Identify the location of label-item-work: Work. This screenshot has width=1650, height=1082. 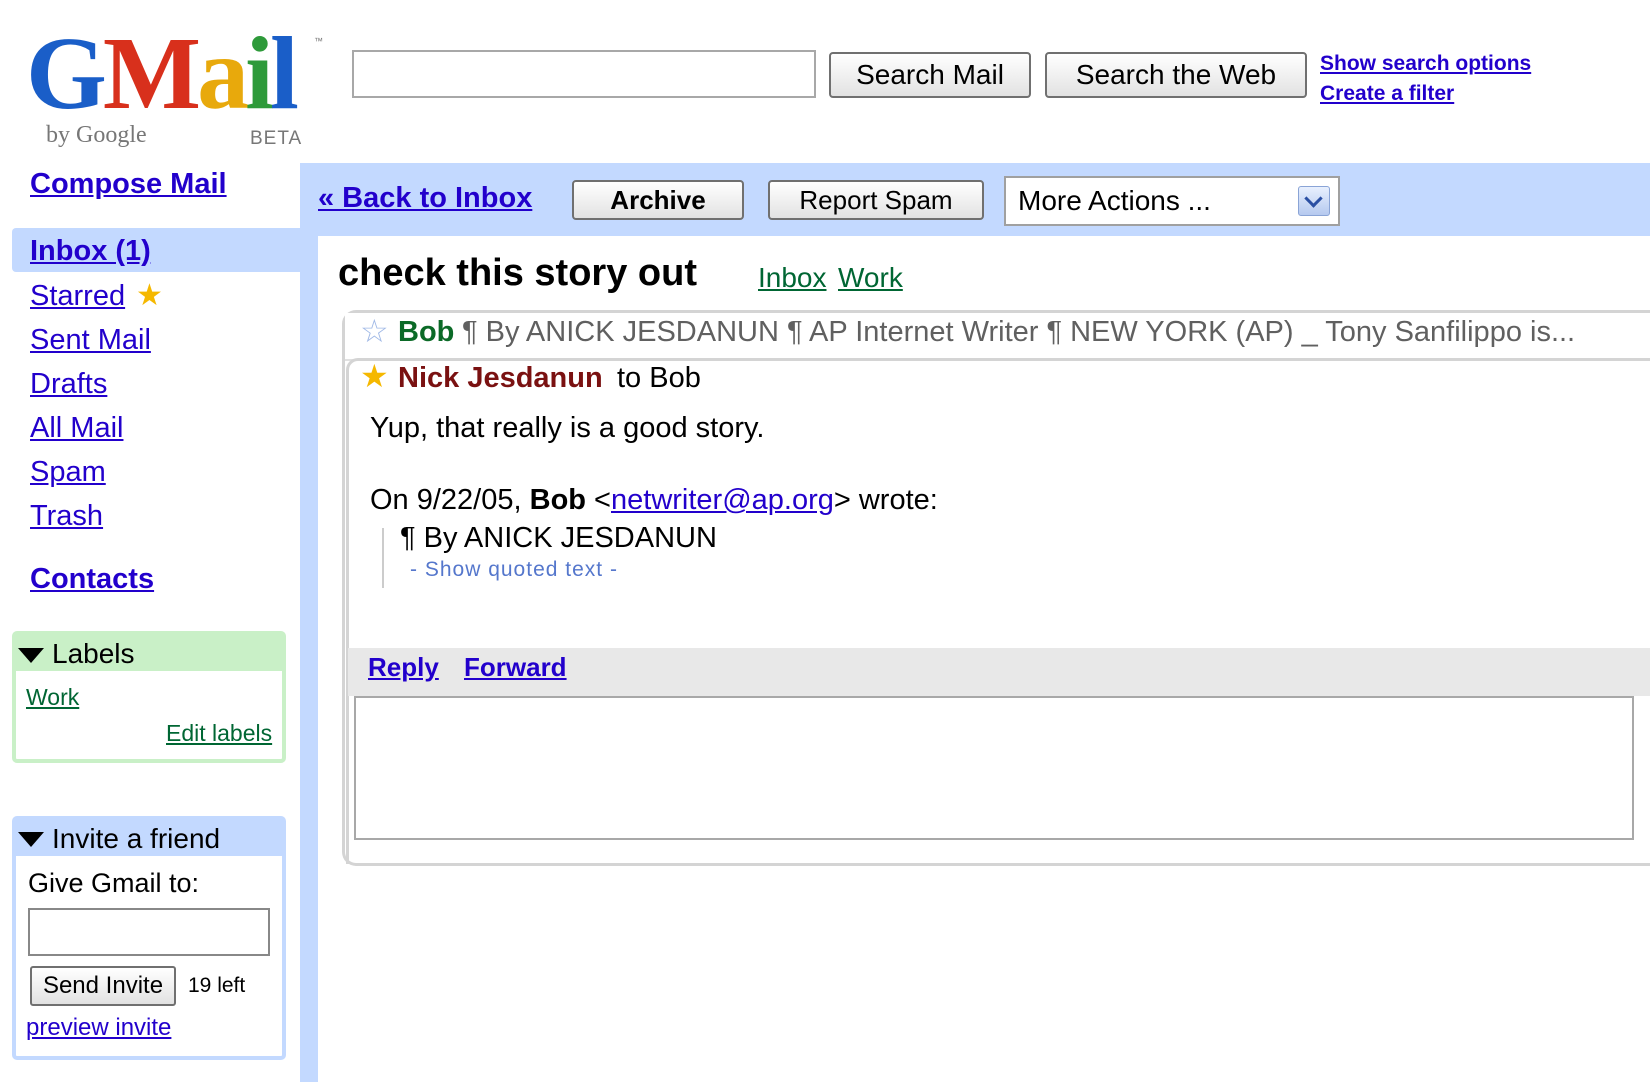
(52, 697).